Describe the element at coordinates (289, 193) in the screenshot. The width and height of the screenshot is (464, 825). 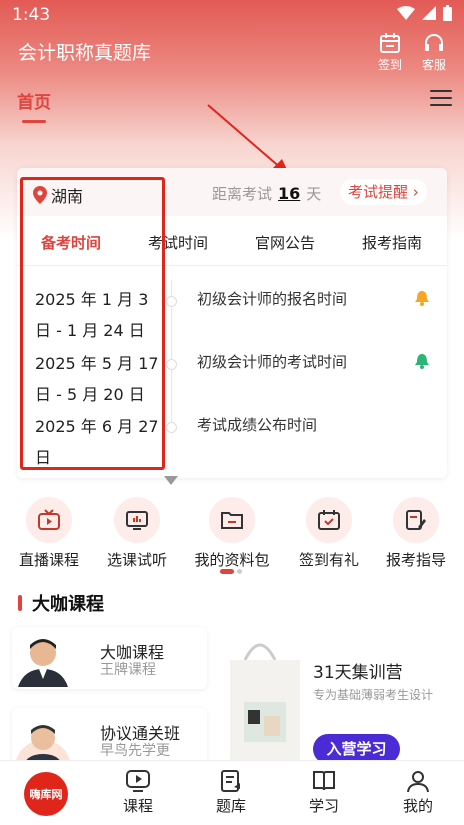
I see `countdown-days: 16` at that location.